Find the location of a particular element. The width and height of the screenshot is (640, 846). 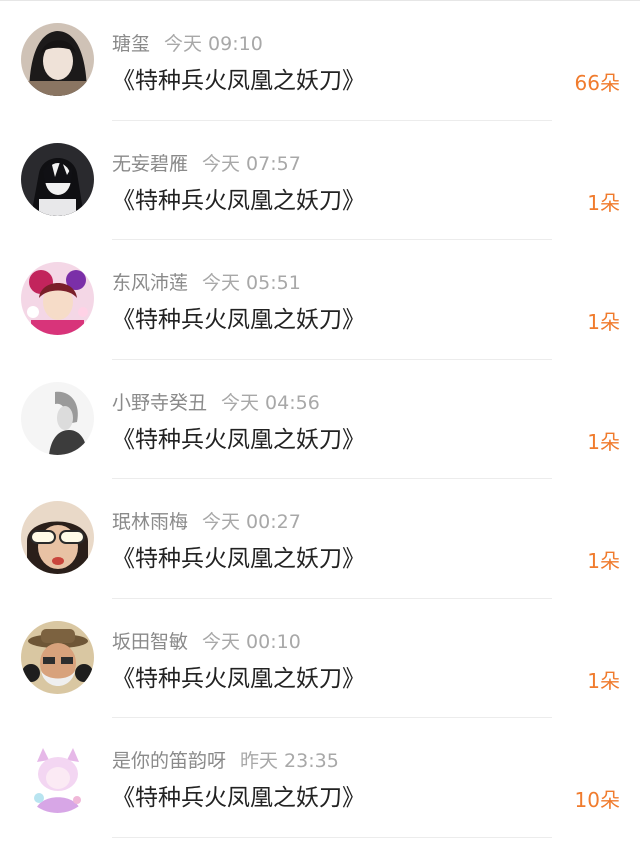

record-meta: 无妄碧雁 今天 07:57 is located at coordinates (206, 162).